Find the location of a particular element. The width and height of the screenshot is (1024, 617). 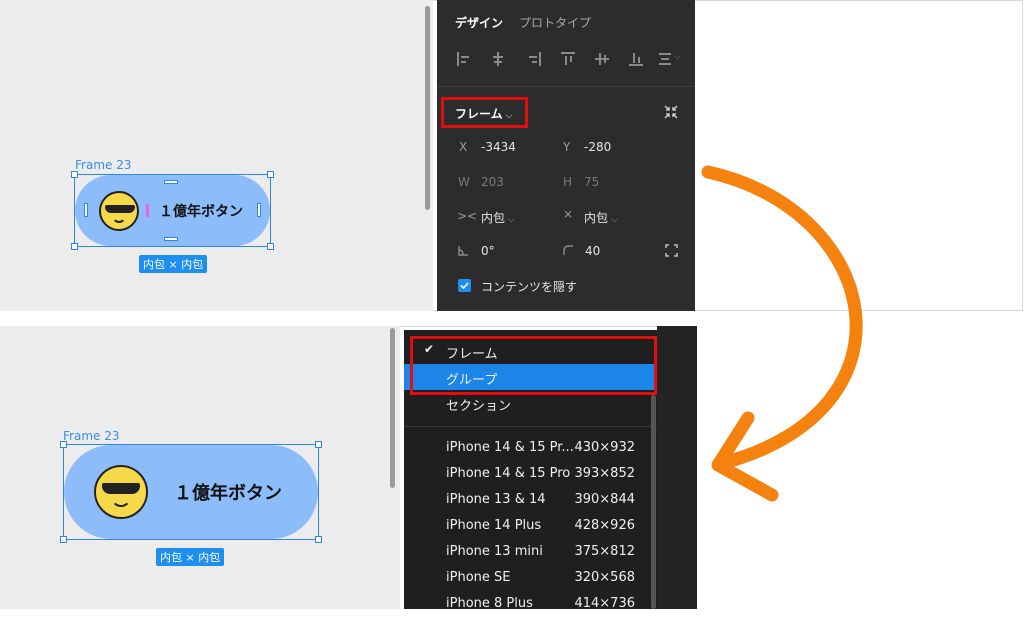

preset-name: iPhone 13 mini is located at coordinates (494, 551).